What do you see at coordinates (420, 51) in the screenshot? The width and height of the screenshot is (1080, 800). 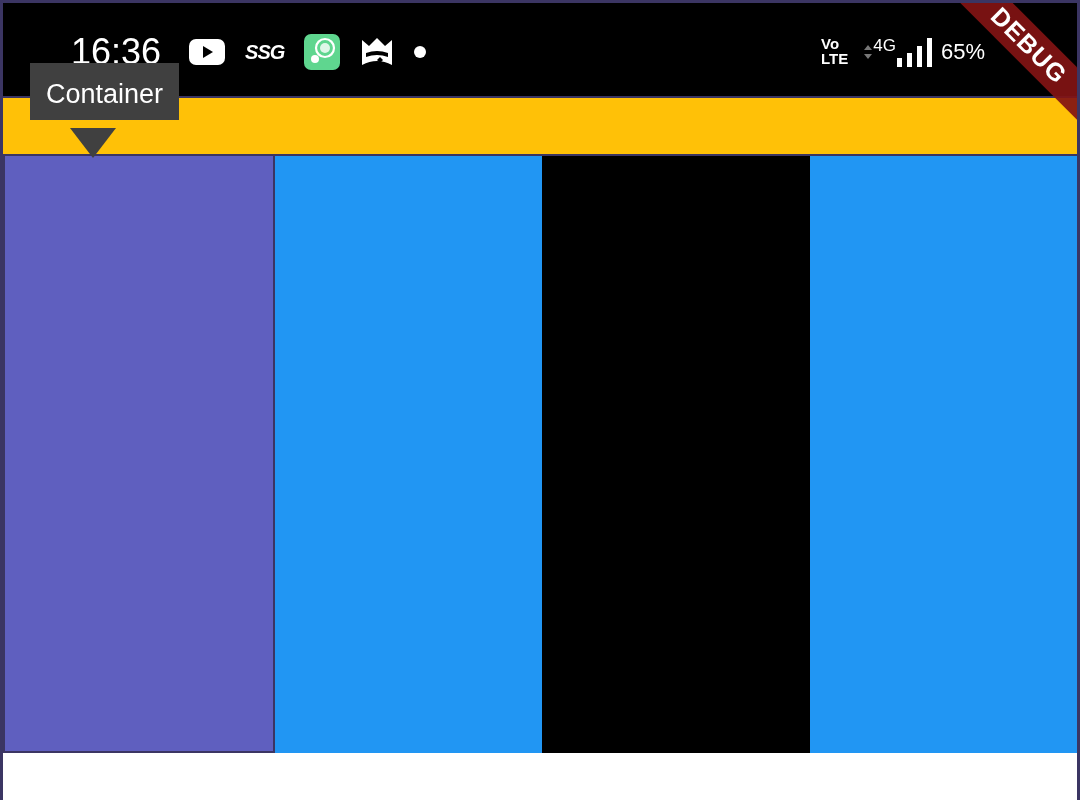 I see `dot-icon` at bounding box center [420, 51].